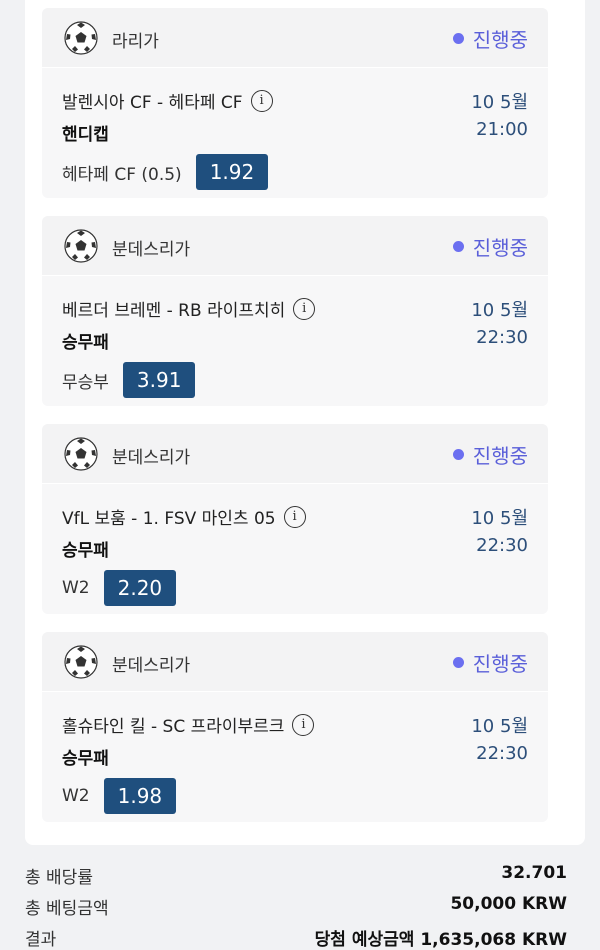 This screenshot has height=950, width=600. What do you see at coordinates (502, 129) in the screenshot?
I see `match-time: 21:00` at bounding box center [502, 129].